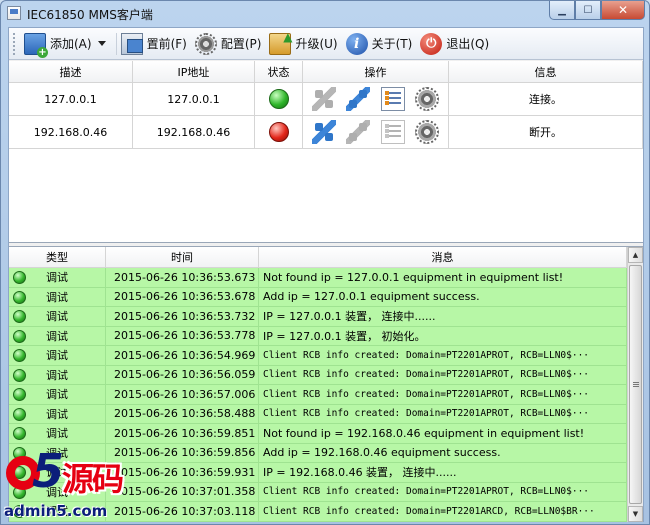 The height and width of the screenshot is (525, 650). I want to click on close-button: ✕, so click(623, 10).